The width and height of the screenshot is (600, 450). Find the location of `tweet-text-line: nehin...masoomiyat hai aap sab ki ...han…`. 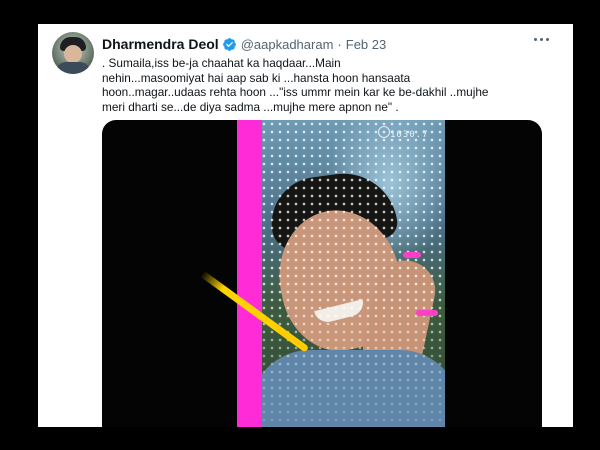

tweet-text-line: nehin...masoomiyat hai aap sab ki ...han… is located at coordinates (256, 77).